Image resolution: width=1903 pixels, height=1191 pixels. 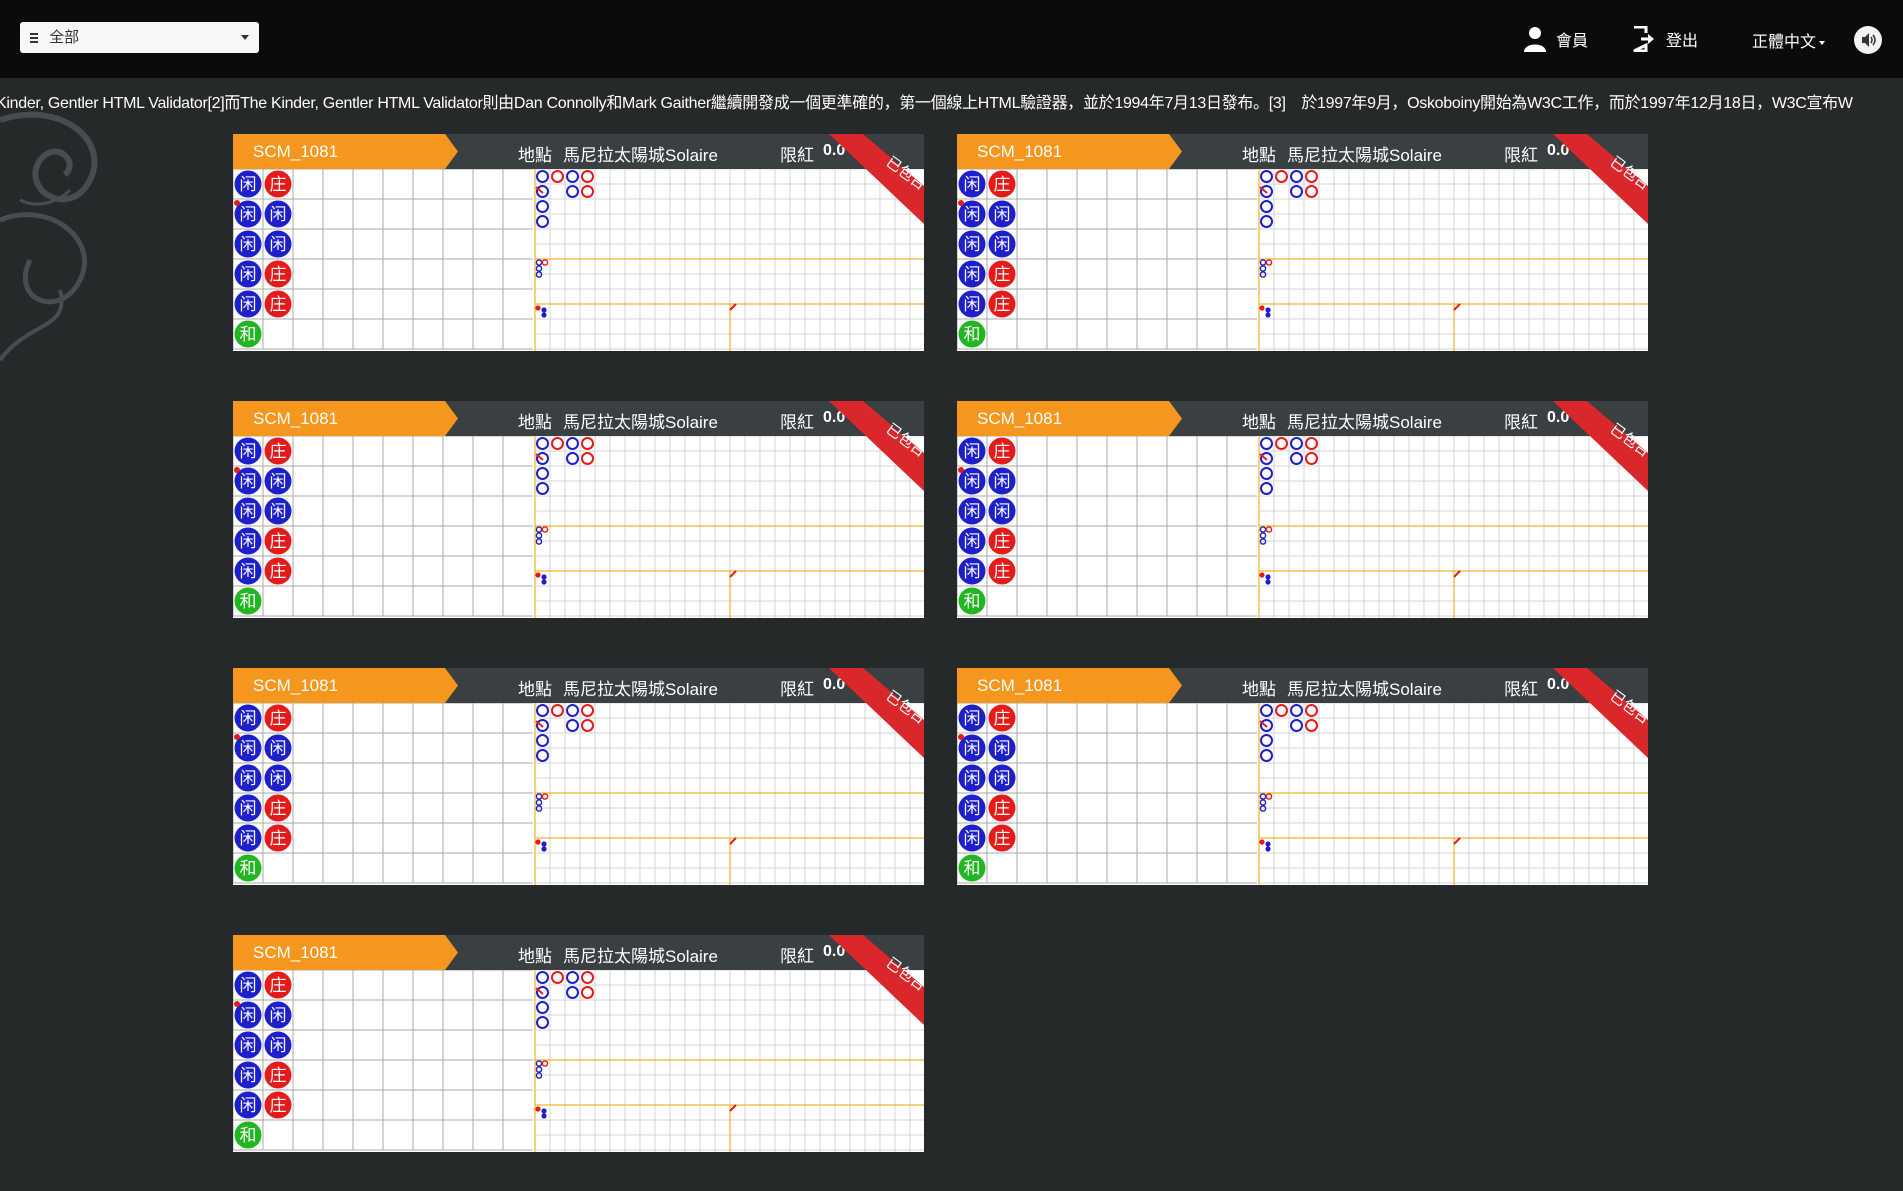 I want to click on logout-label: 登出, so click(x=1682, y=41).